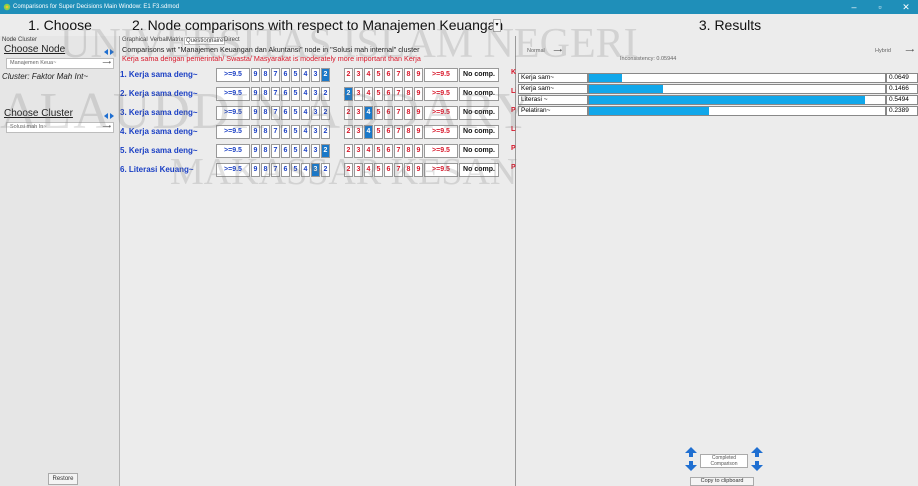  I want to click on normal-select: Normal ⟶, so click(544, 52).